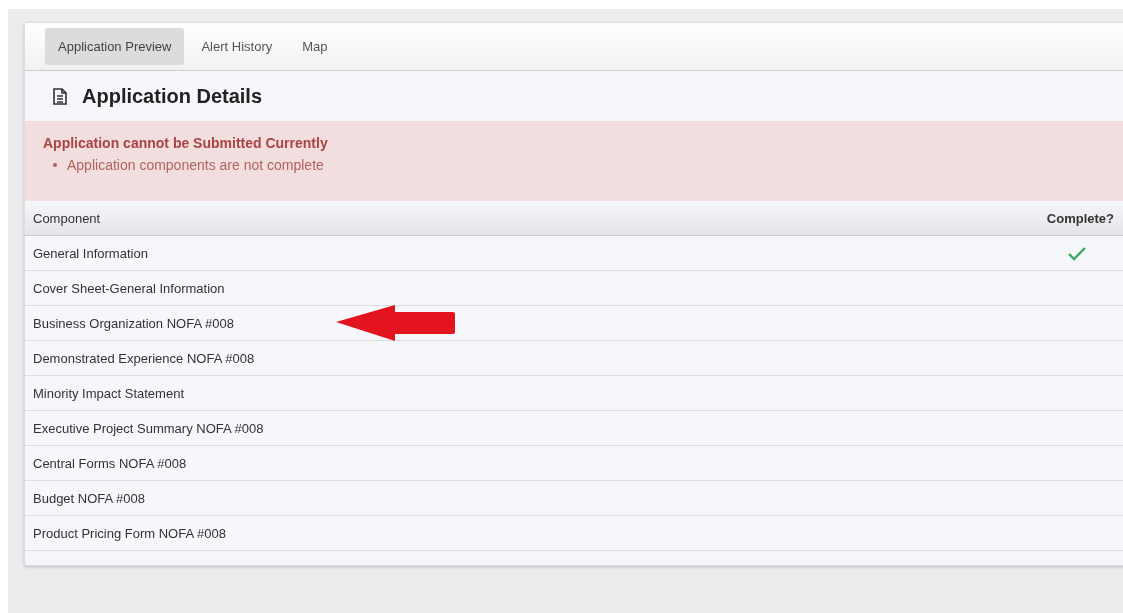 Image resolution: width=1123 pixels, height=613 pixels. I want to click on column-header: Complete?, so click(1080, 218).